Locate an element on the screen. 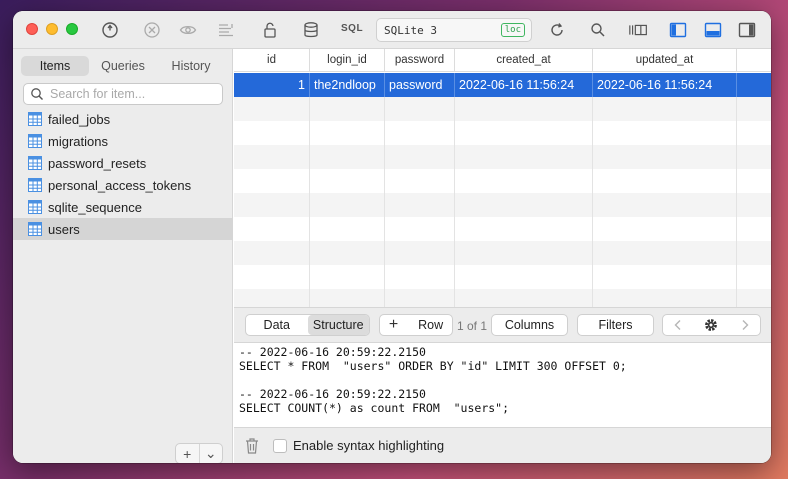  column-header-updated-at: updated_at is located at coordinates (665, 60).